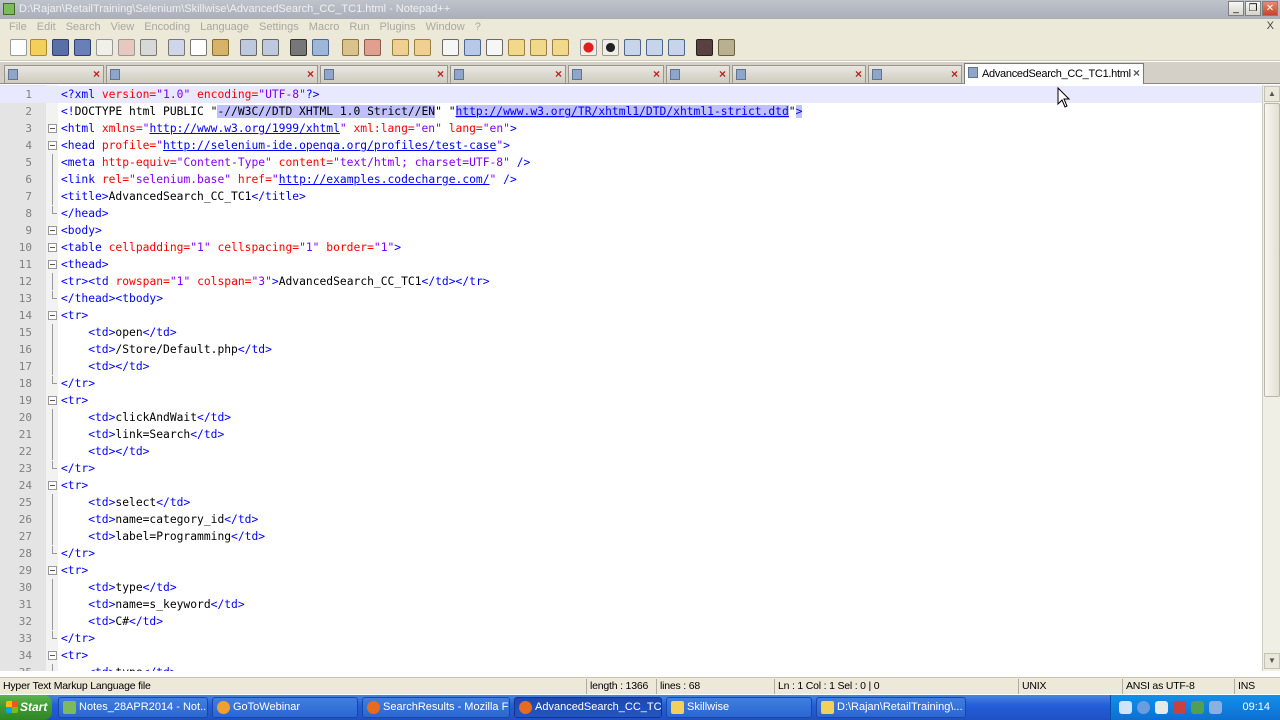  Describe the element at coordinates (472, 47) in the screenshot. I see `all-chars-icon` at that location.